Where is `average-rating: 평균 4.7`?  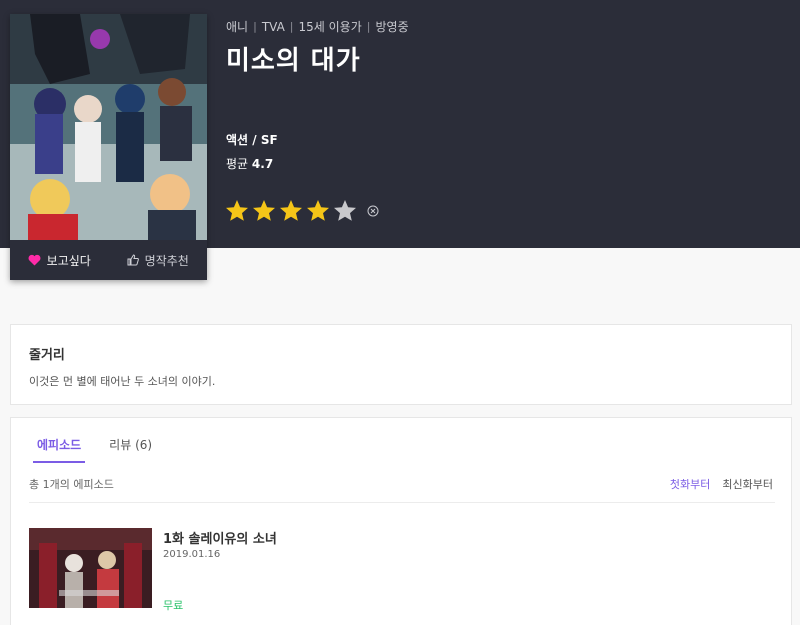
average-rating: 평균 4.7 is located at coordinates (249, 163).